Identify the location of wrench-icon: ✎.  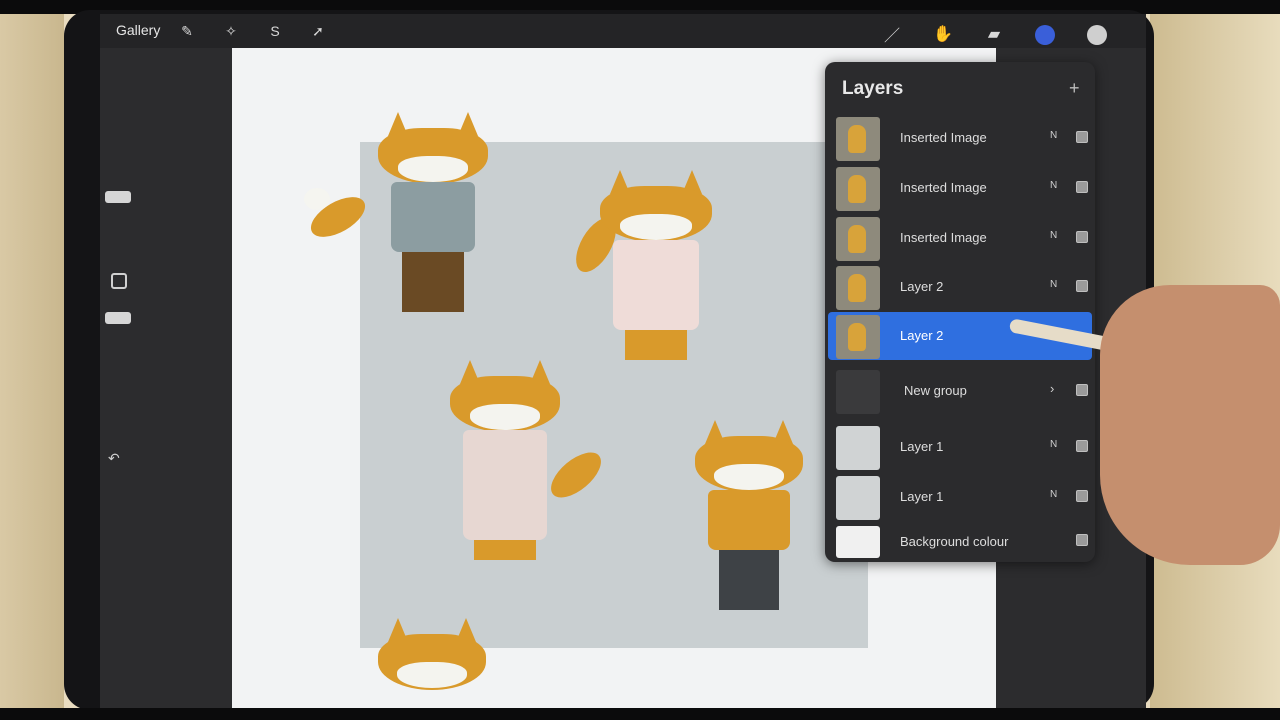
(187, 31).